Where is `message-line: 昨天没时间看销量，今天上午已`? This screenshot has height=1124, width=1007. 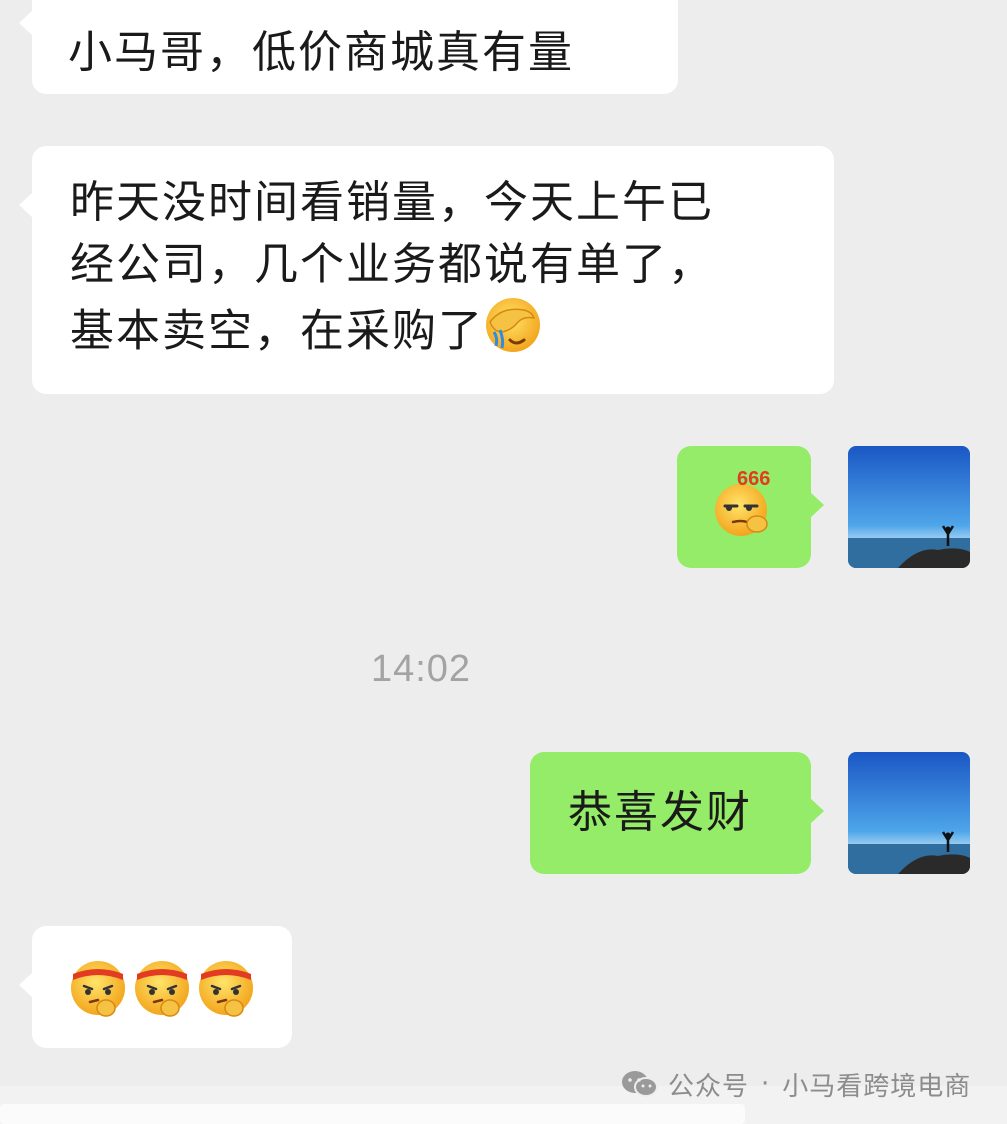
message-line: 昨天没时间看销量，今天上午已 is located at coordinates (392, 202).